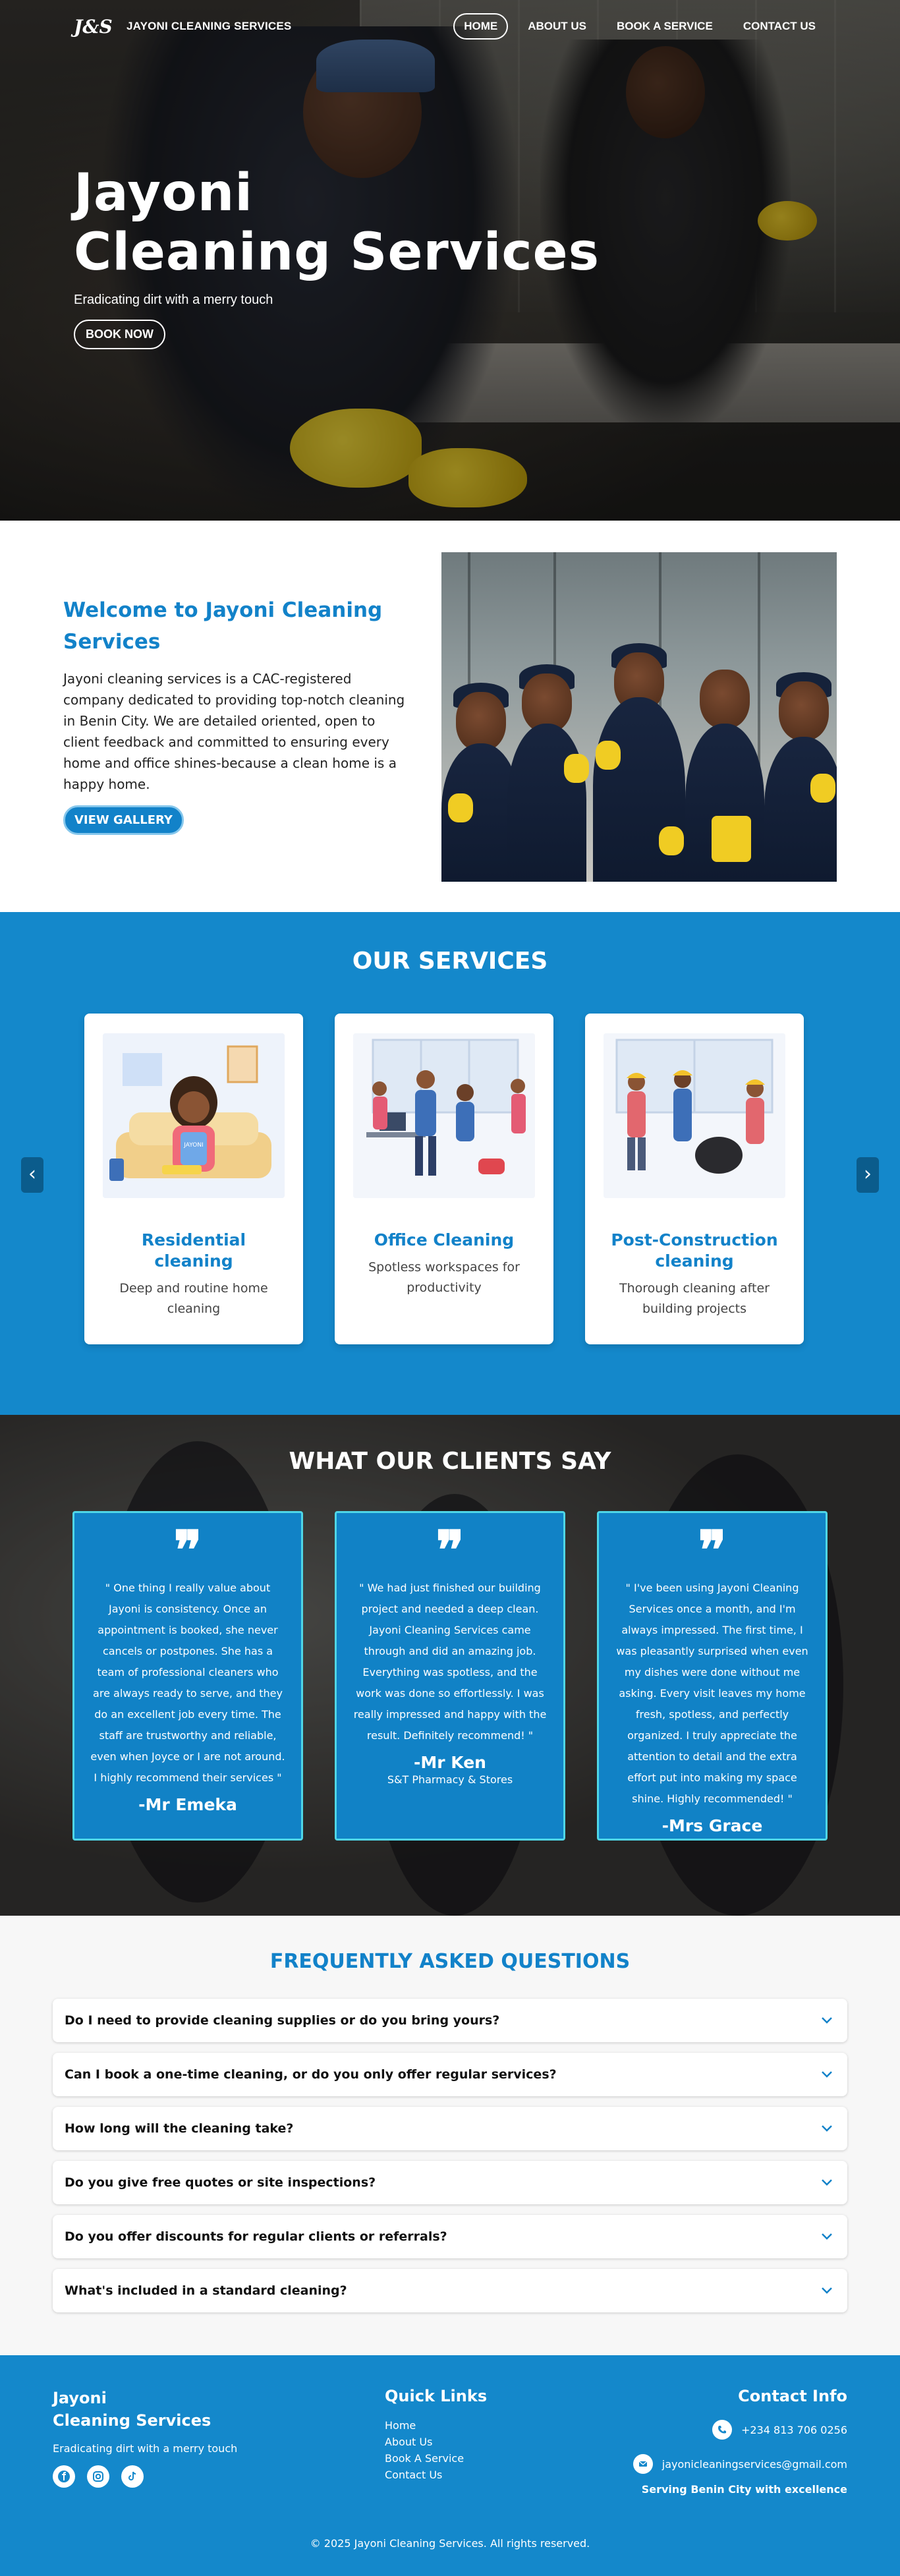 The image size is (900, 2576). I want to click on testimonial-author: -Mrs Grace, so click(712, 1826).